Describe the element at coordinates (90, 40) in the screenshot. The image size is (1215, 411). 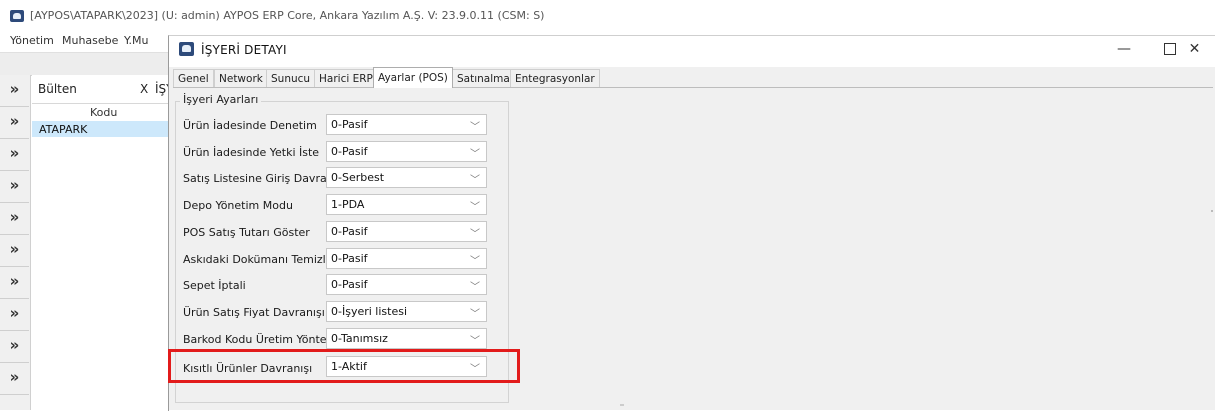
I see `menu-muhasebe: Muhasebe` at that location.